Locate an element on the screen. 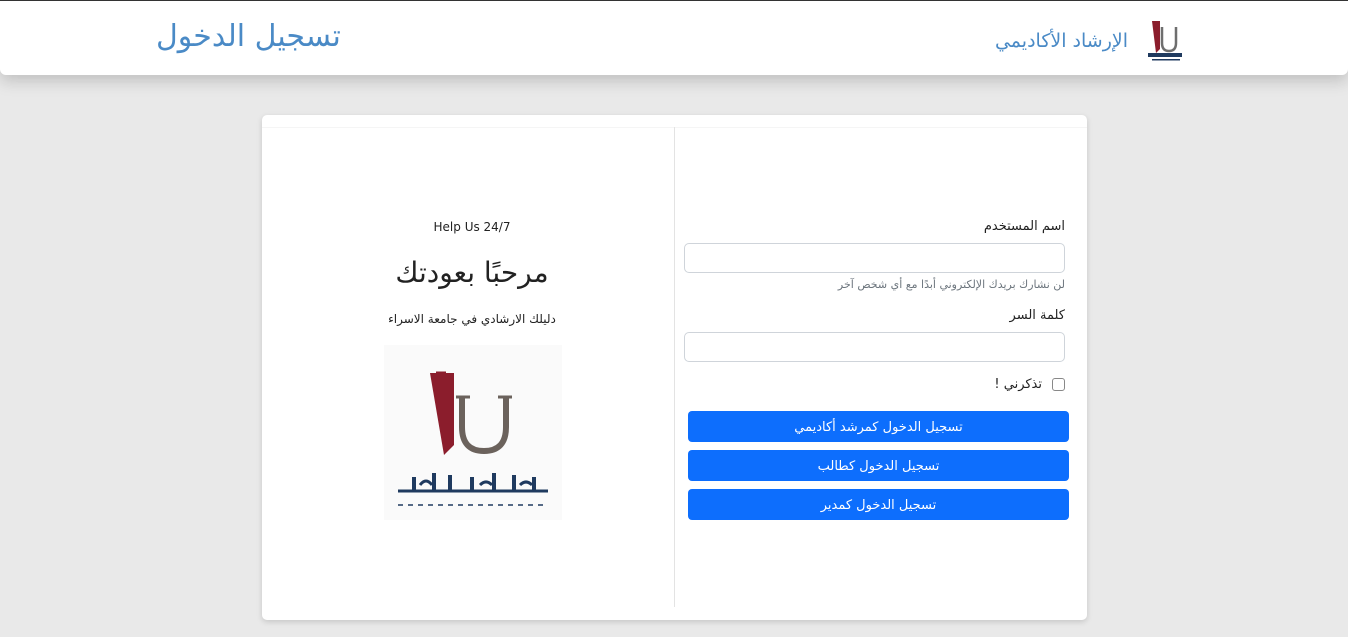 This screenshot has height=637, width=1348. column-divider is located at coordinates (674, 367).